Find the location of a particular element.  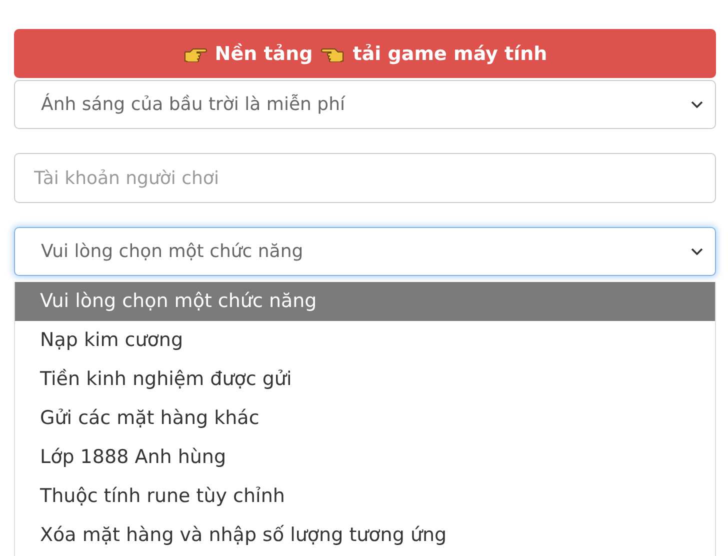

banner-button: Nền tảng tải game máy tính is located at coordinates (365, 53).